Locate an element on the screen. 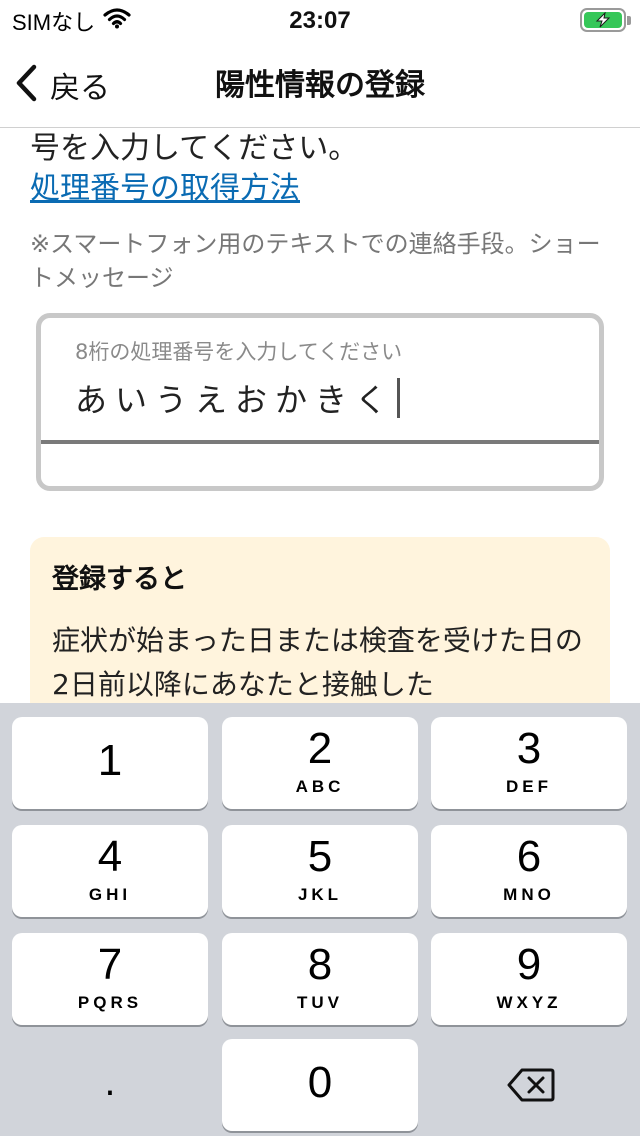  key-8: 8 TUV is located at coordinates (320, 979).